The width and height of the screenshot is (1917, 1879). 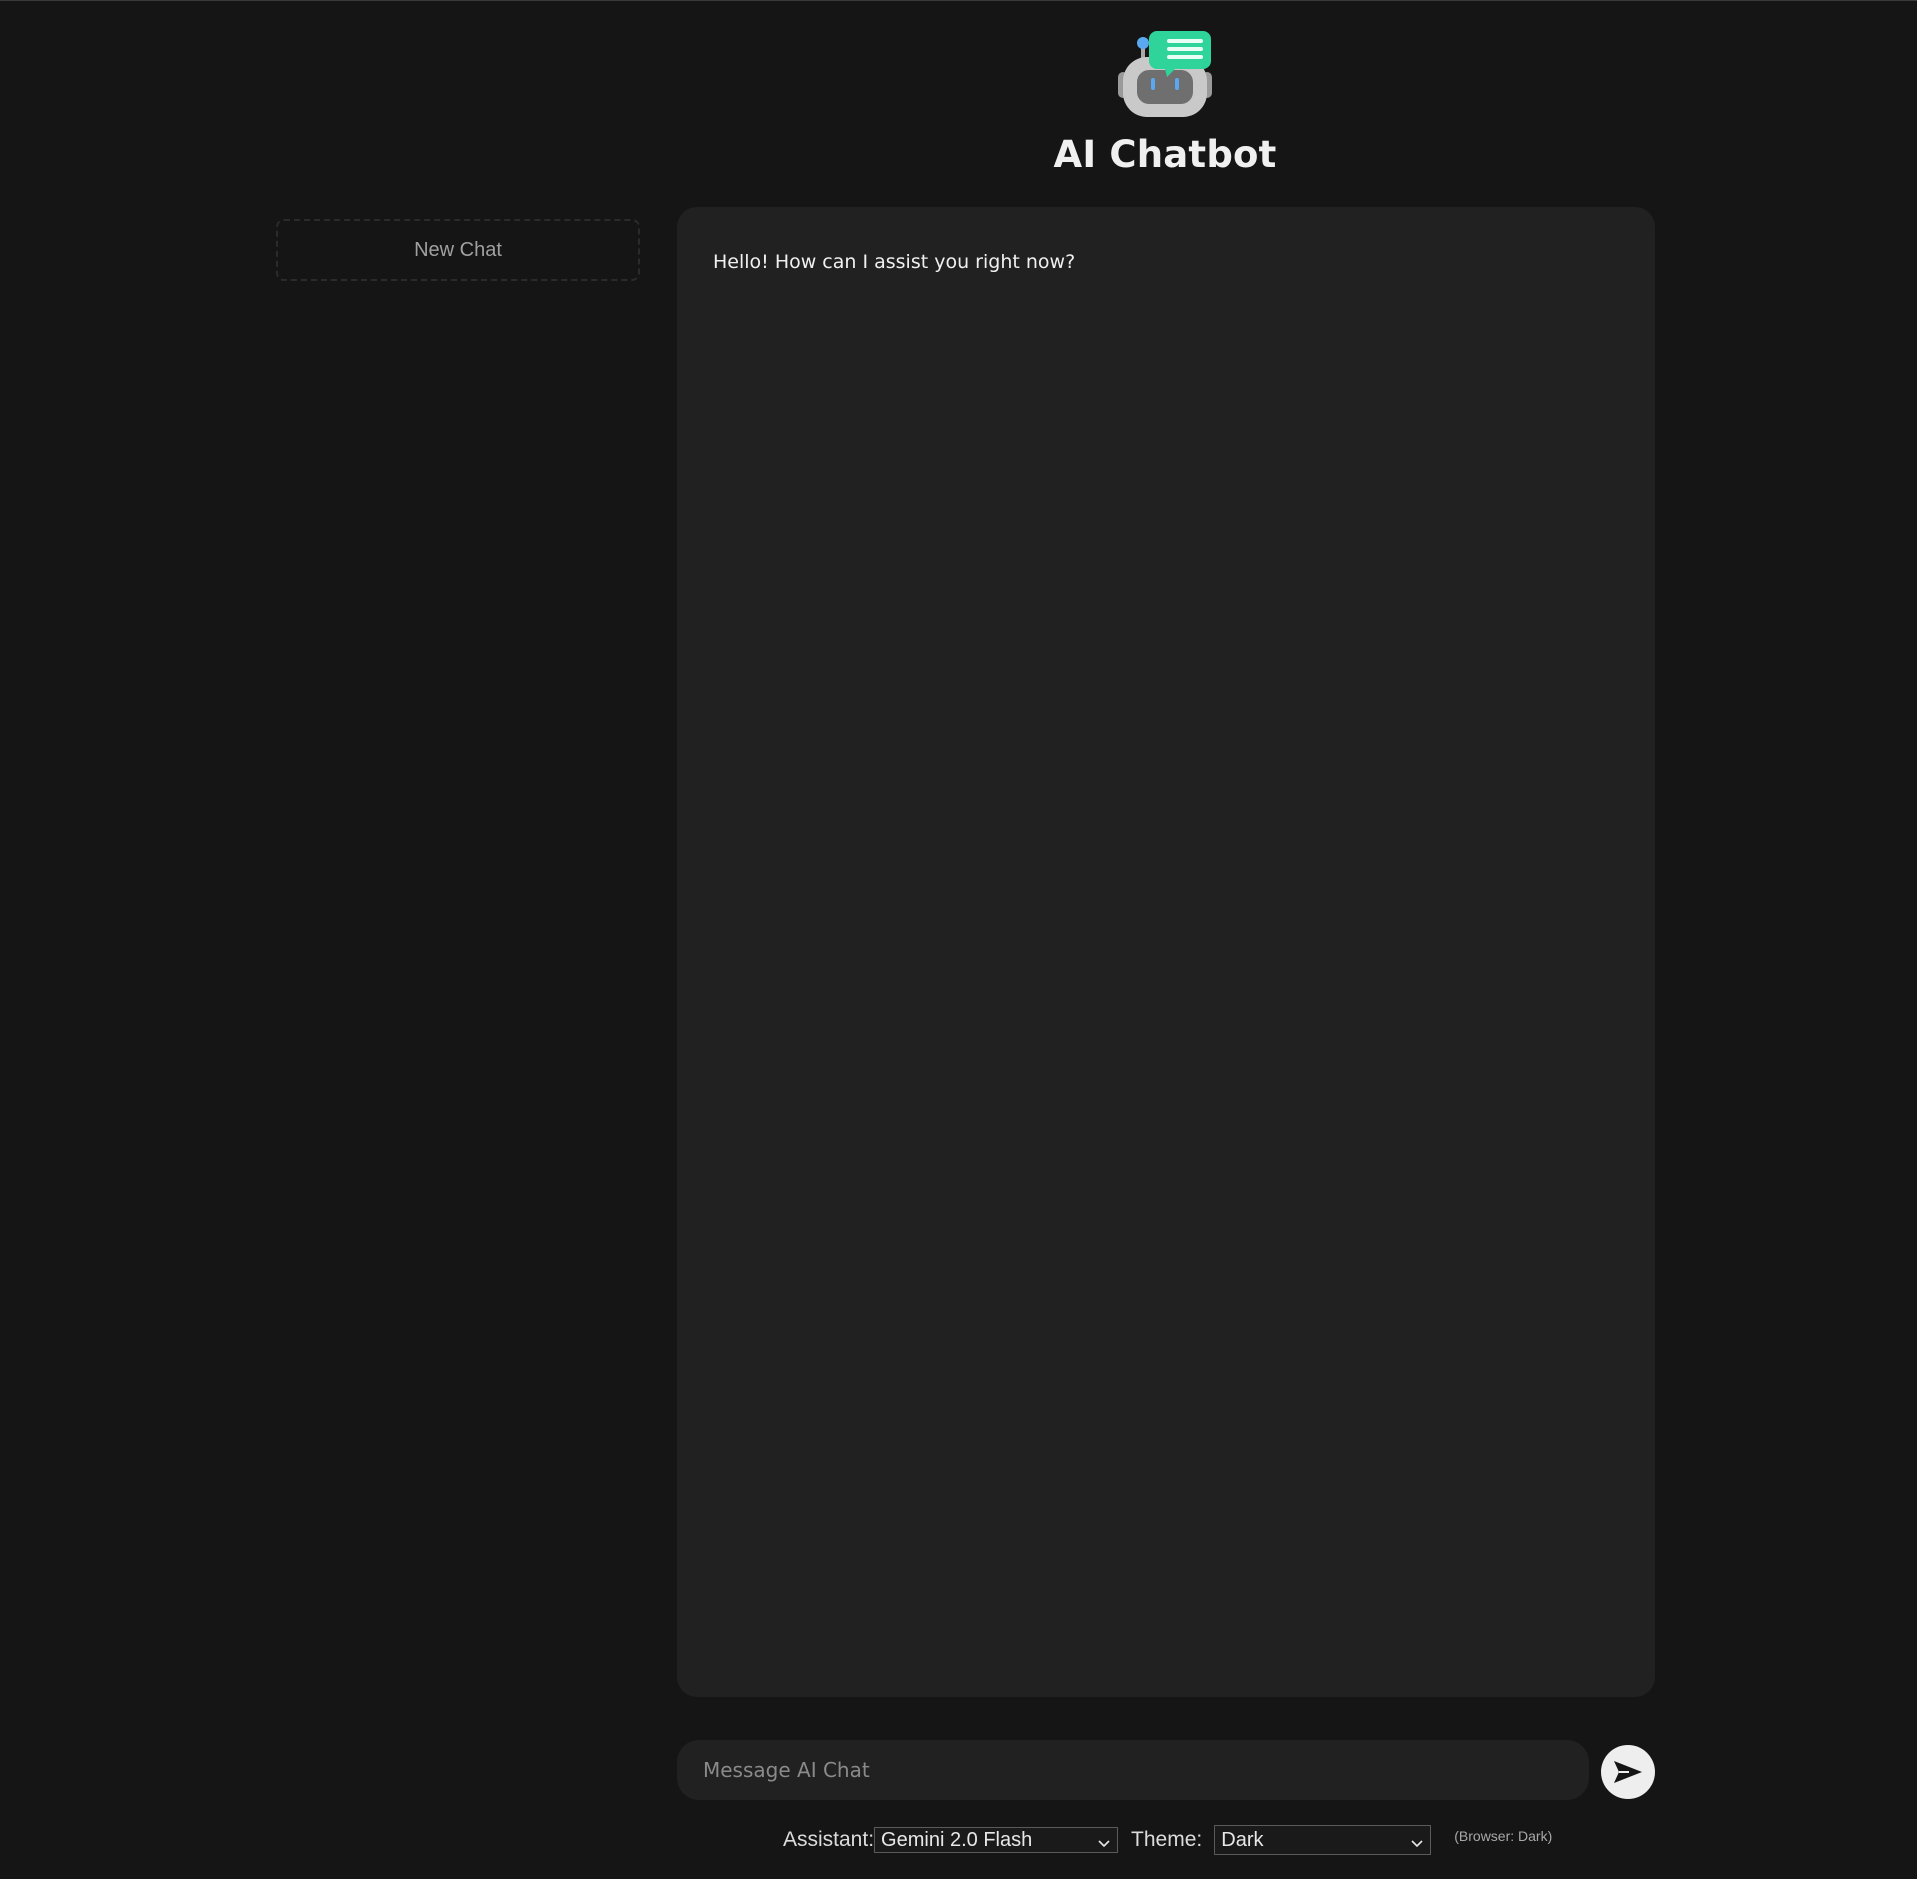 What do you see at coordinates (1242, 1839) in the screenshot?
I see `theme-select-value: Dark` at bounding box center [1242, 1839].